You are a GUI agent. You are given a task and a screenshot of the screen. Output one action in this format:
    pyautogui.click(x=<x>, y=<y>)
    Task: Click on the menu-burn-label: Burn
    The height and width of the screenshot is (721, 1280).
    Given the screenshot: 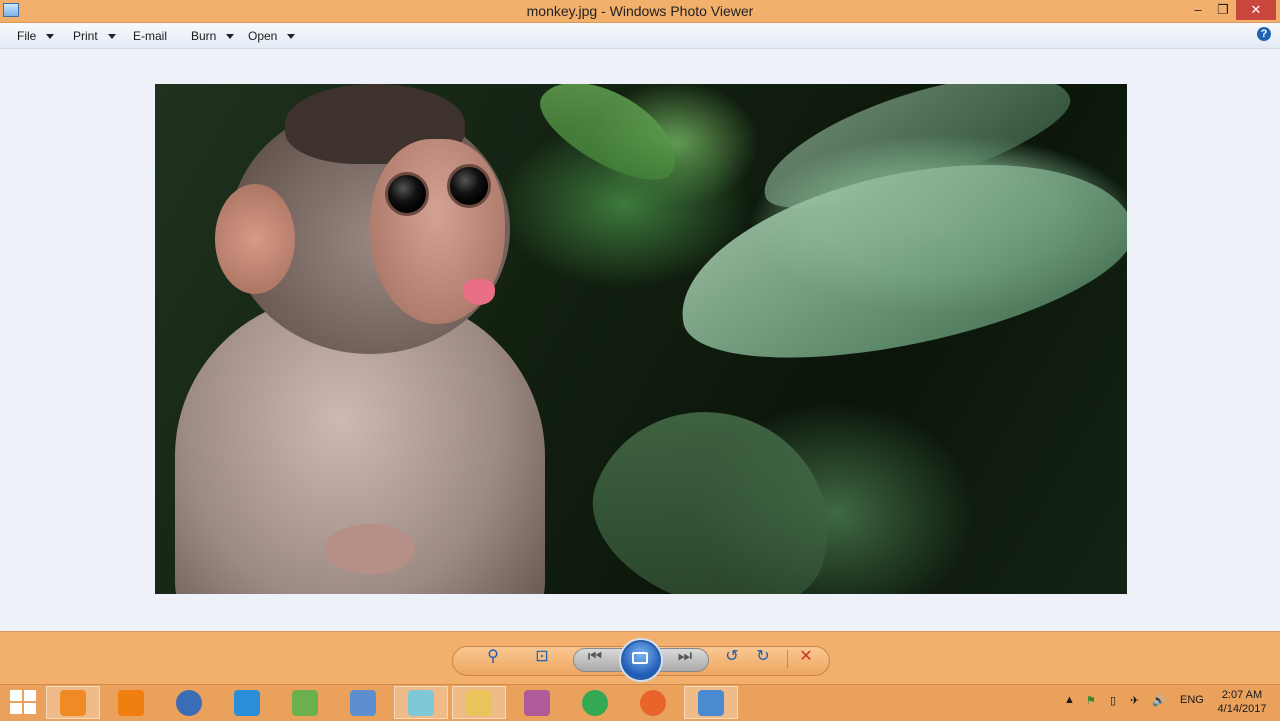 What is the action you would take?
    pyautogui.click(x=204, y=36)
    